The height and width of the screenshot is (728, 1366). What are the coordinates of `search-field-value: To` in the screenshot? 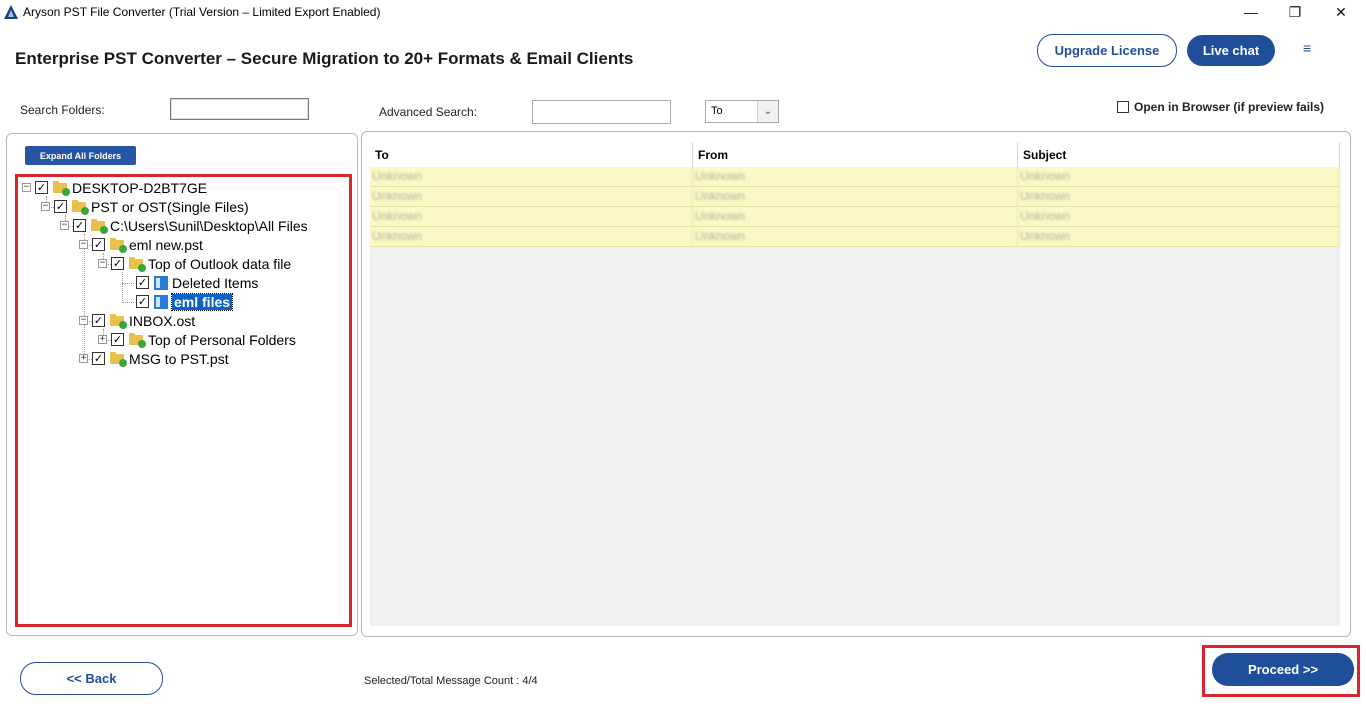 It's located at (717, 111).